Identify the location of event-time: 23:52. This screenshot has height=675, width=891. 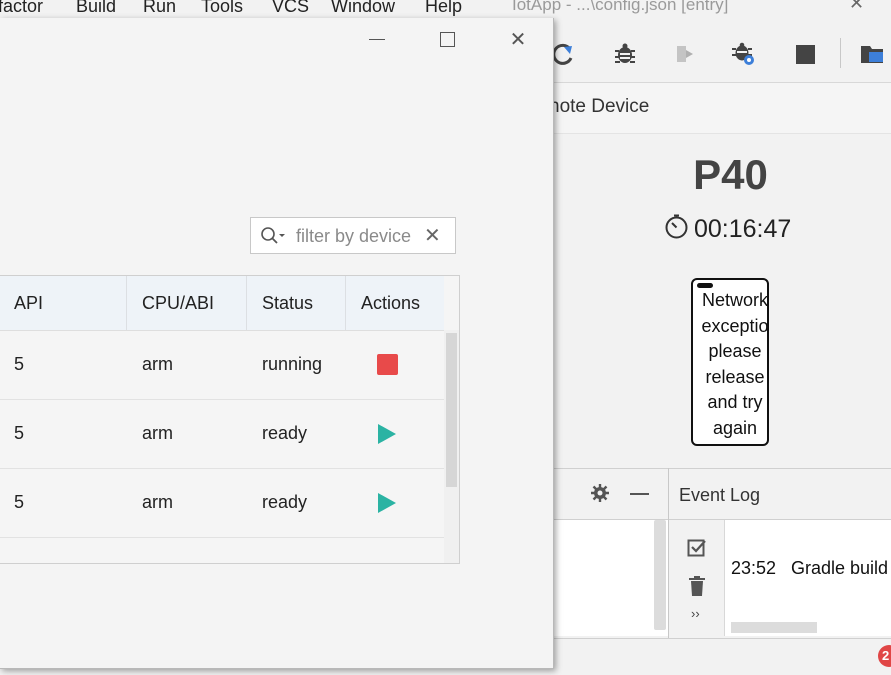
(754, 568).